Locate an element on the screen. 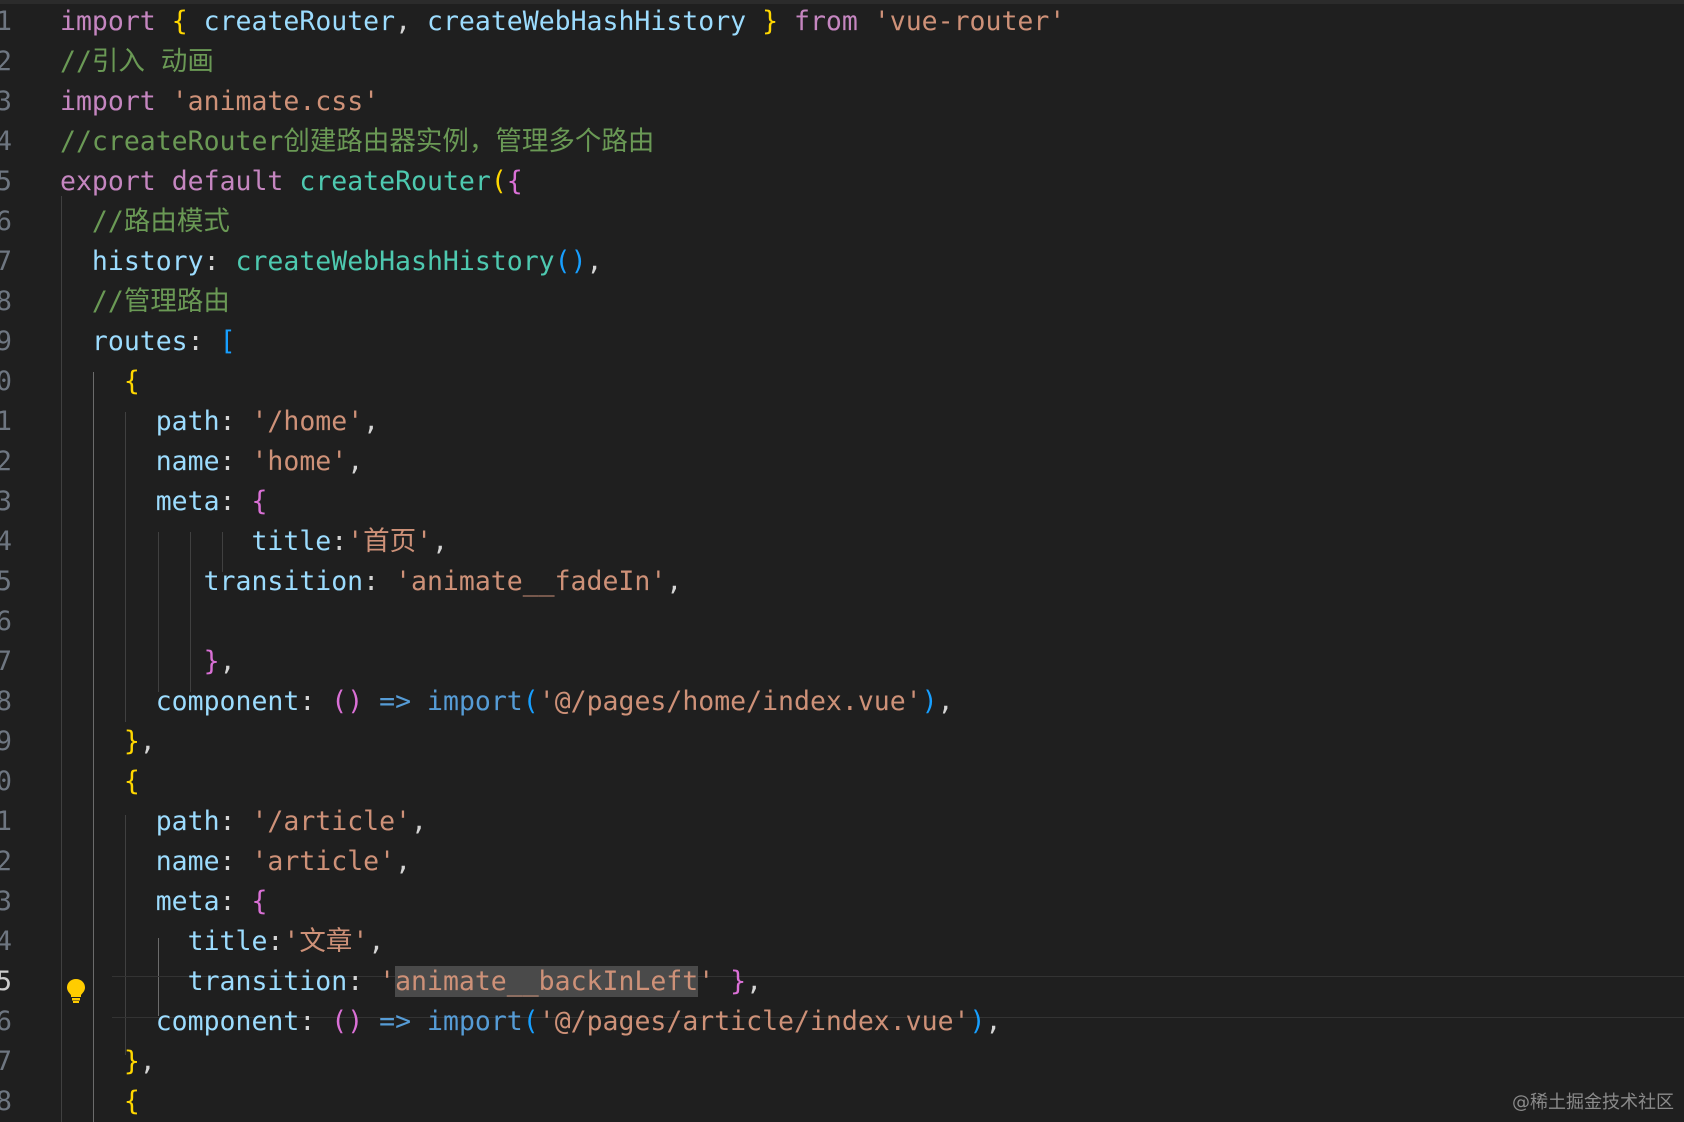 The width and height of the screenshot is (1684, 1122). line-number: 8 is located at coordinates (6, 701).